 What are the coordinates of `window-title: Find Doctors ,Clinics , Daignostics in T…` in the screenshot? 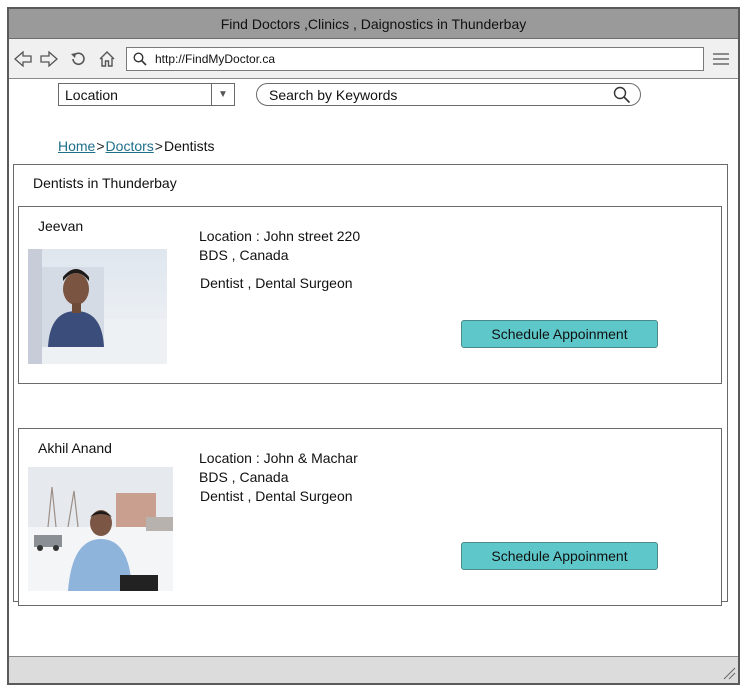 It's located at (373, 23).